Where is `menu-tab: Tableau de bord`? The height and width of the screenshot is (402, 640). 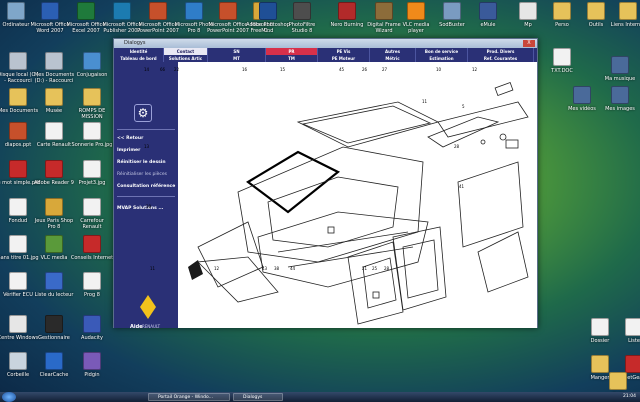 menu-tab: Tableau de bord is located at coordinates (139, 58).